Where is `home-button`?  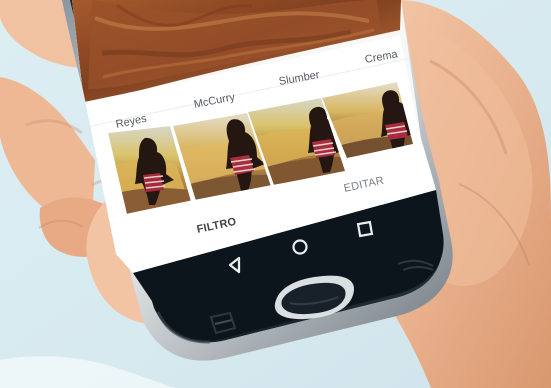
home-button is located at coordinates (300, 247).